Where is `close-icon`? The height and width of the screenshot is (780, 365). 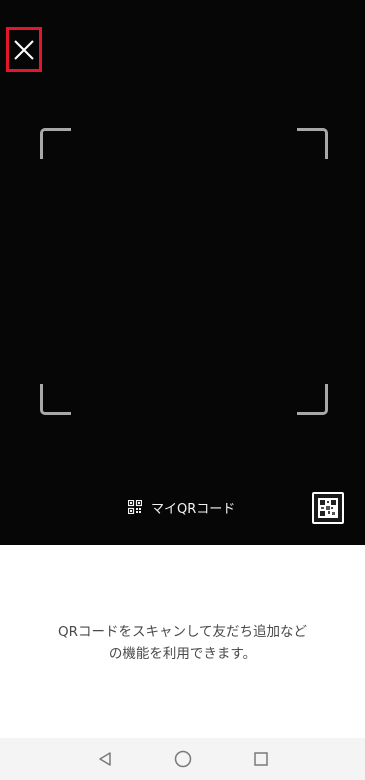
close-icon is located at coordinates (24, 49).